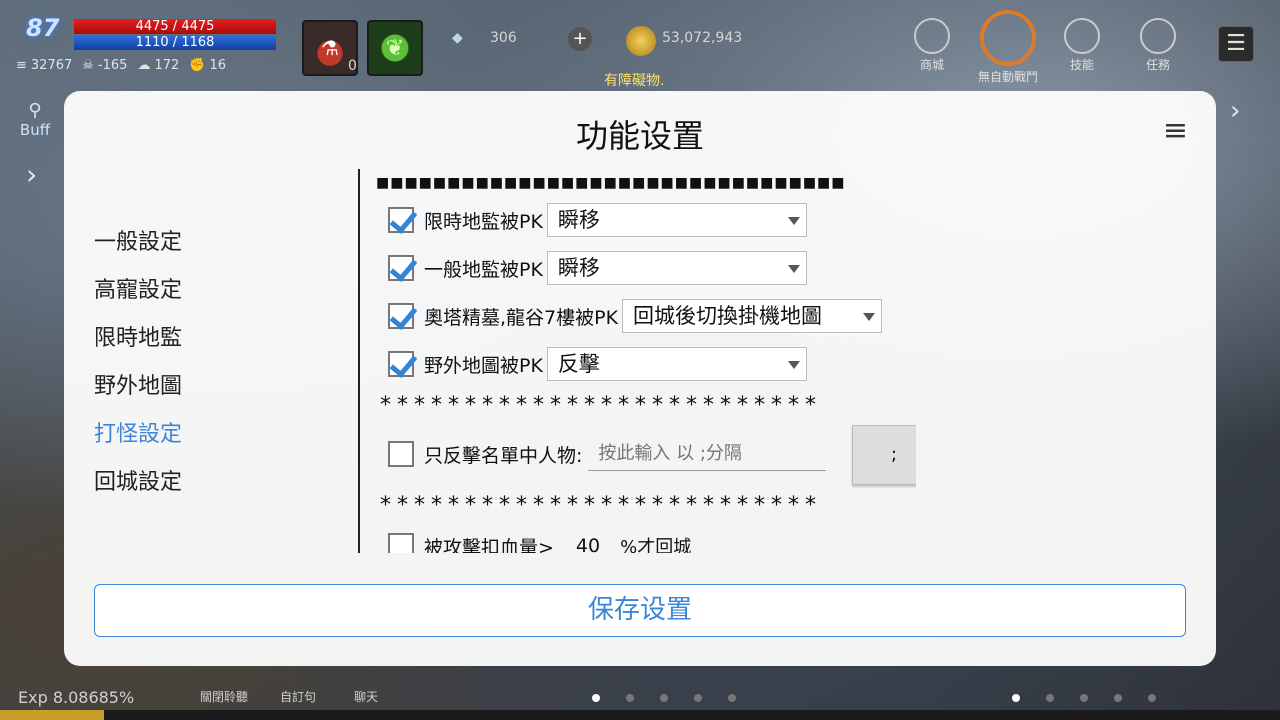 The height and width of the screenshot is (720, 1280). What do you see at coordinates (1084, 698) in the screenshot?
I see `page-dots-right` at bounding box center [1084, 698].